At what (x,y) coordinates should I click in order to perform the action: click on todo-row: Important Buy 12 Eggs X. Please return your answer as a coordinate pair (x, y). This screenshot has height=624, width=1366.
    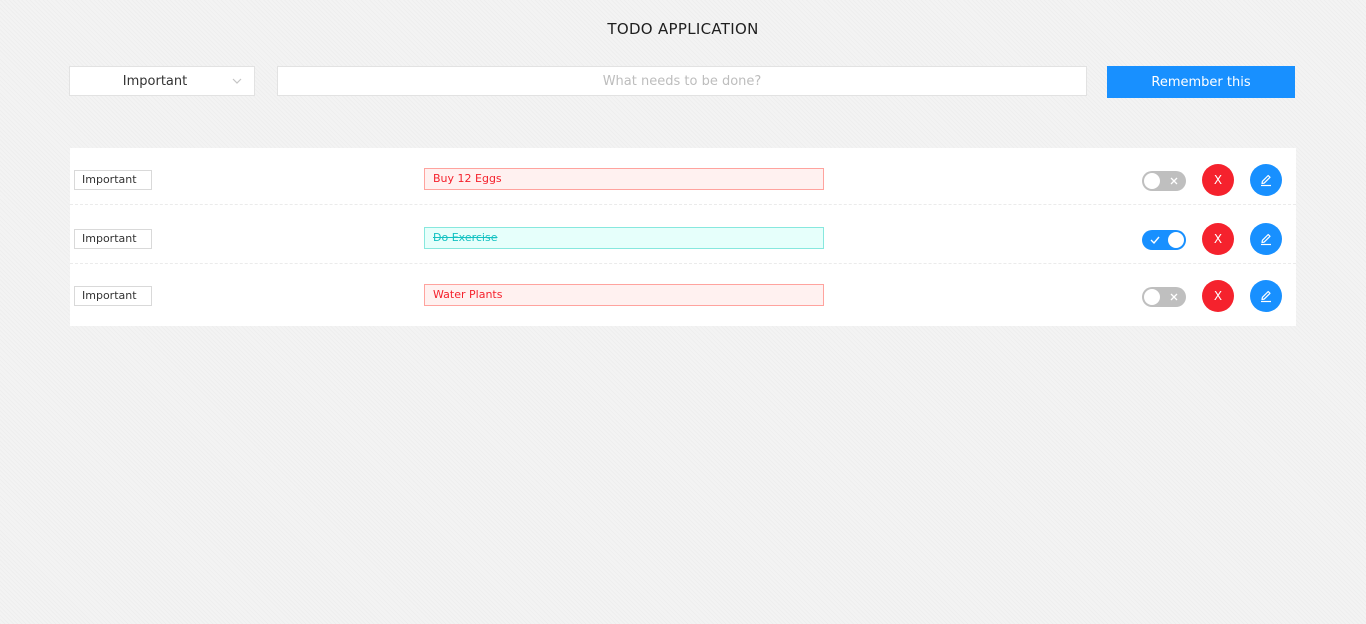
    Looking at the image, I should click on (683, 176).